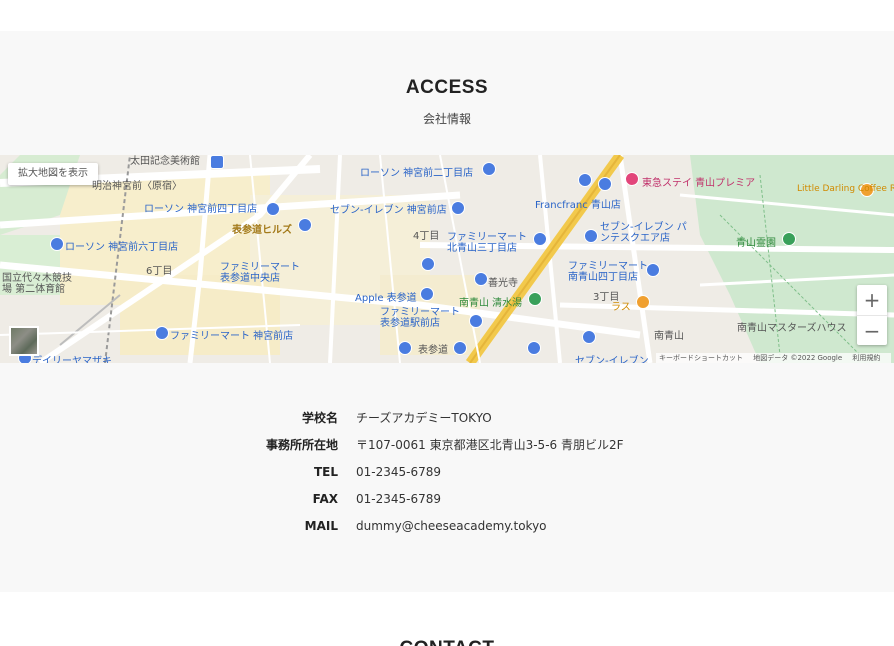 The width and height of the screenshot is (894, 646). I want to click on map-label: 表参道, so click(433, 350).